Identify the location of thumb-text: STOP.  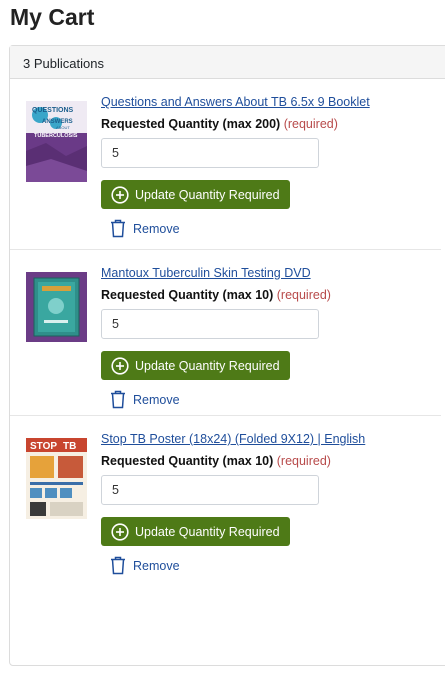
(43, 446).